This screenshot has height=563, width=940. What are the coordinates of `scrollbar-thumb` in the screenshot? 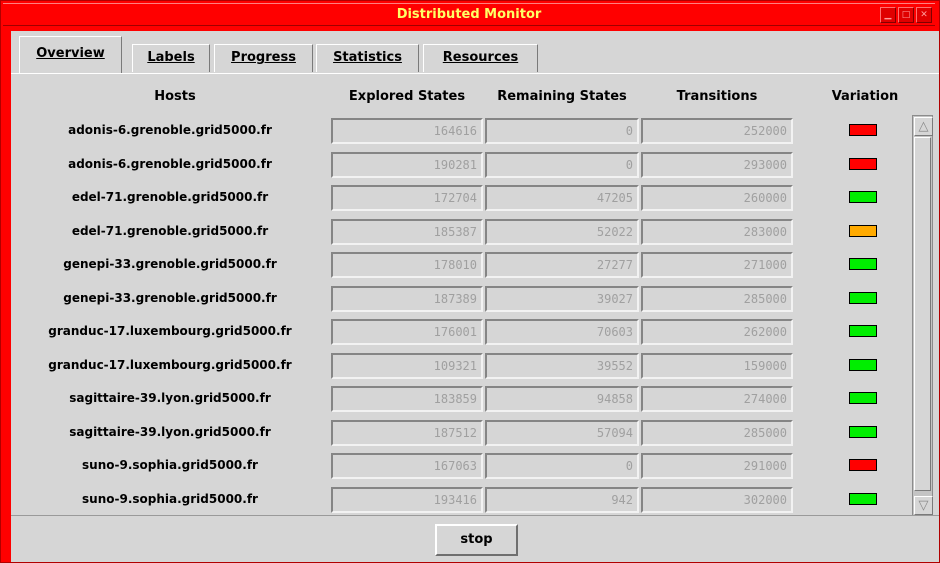 It's located at (922, 314).